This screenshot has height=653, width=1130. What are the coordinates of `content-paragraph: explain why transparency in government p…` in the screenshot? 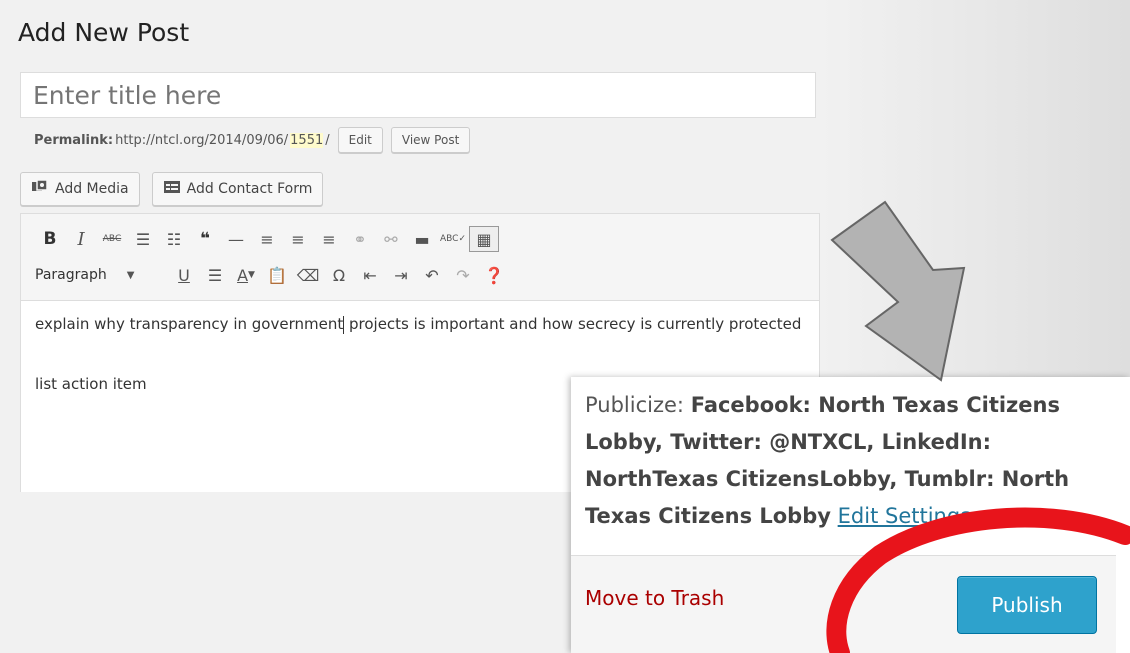 It's located at (418, 324).